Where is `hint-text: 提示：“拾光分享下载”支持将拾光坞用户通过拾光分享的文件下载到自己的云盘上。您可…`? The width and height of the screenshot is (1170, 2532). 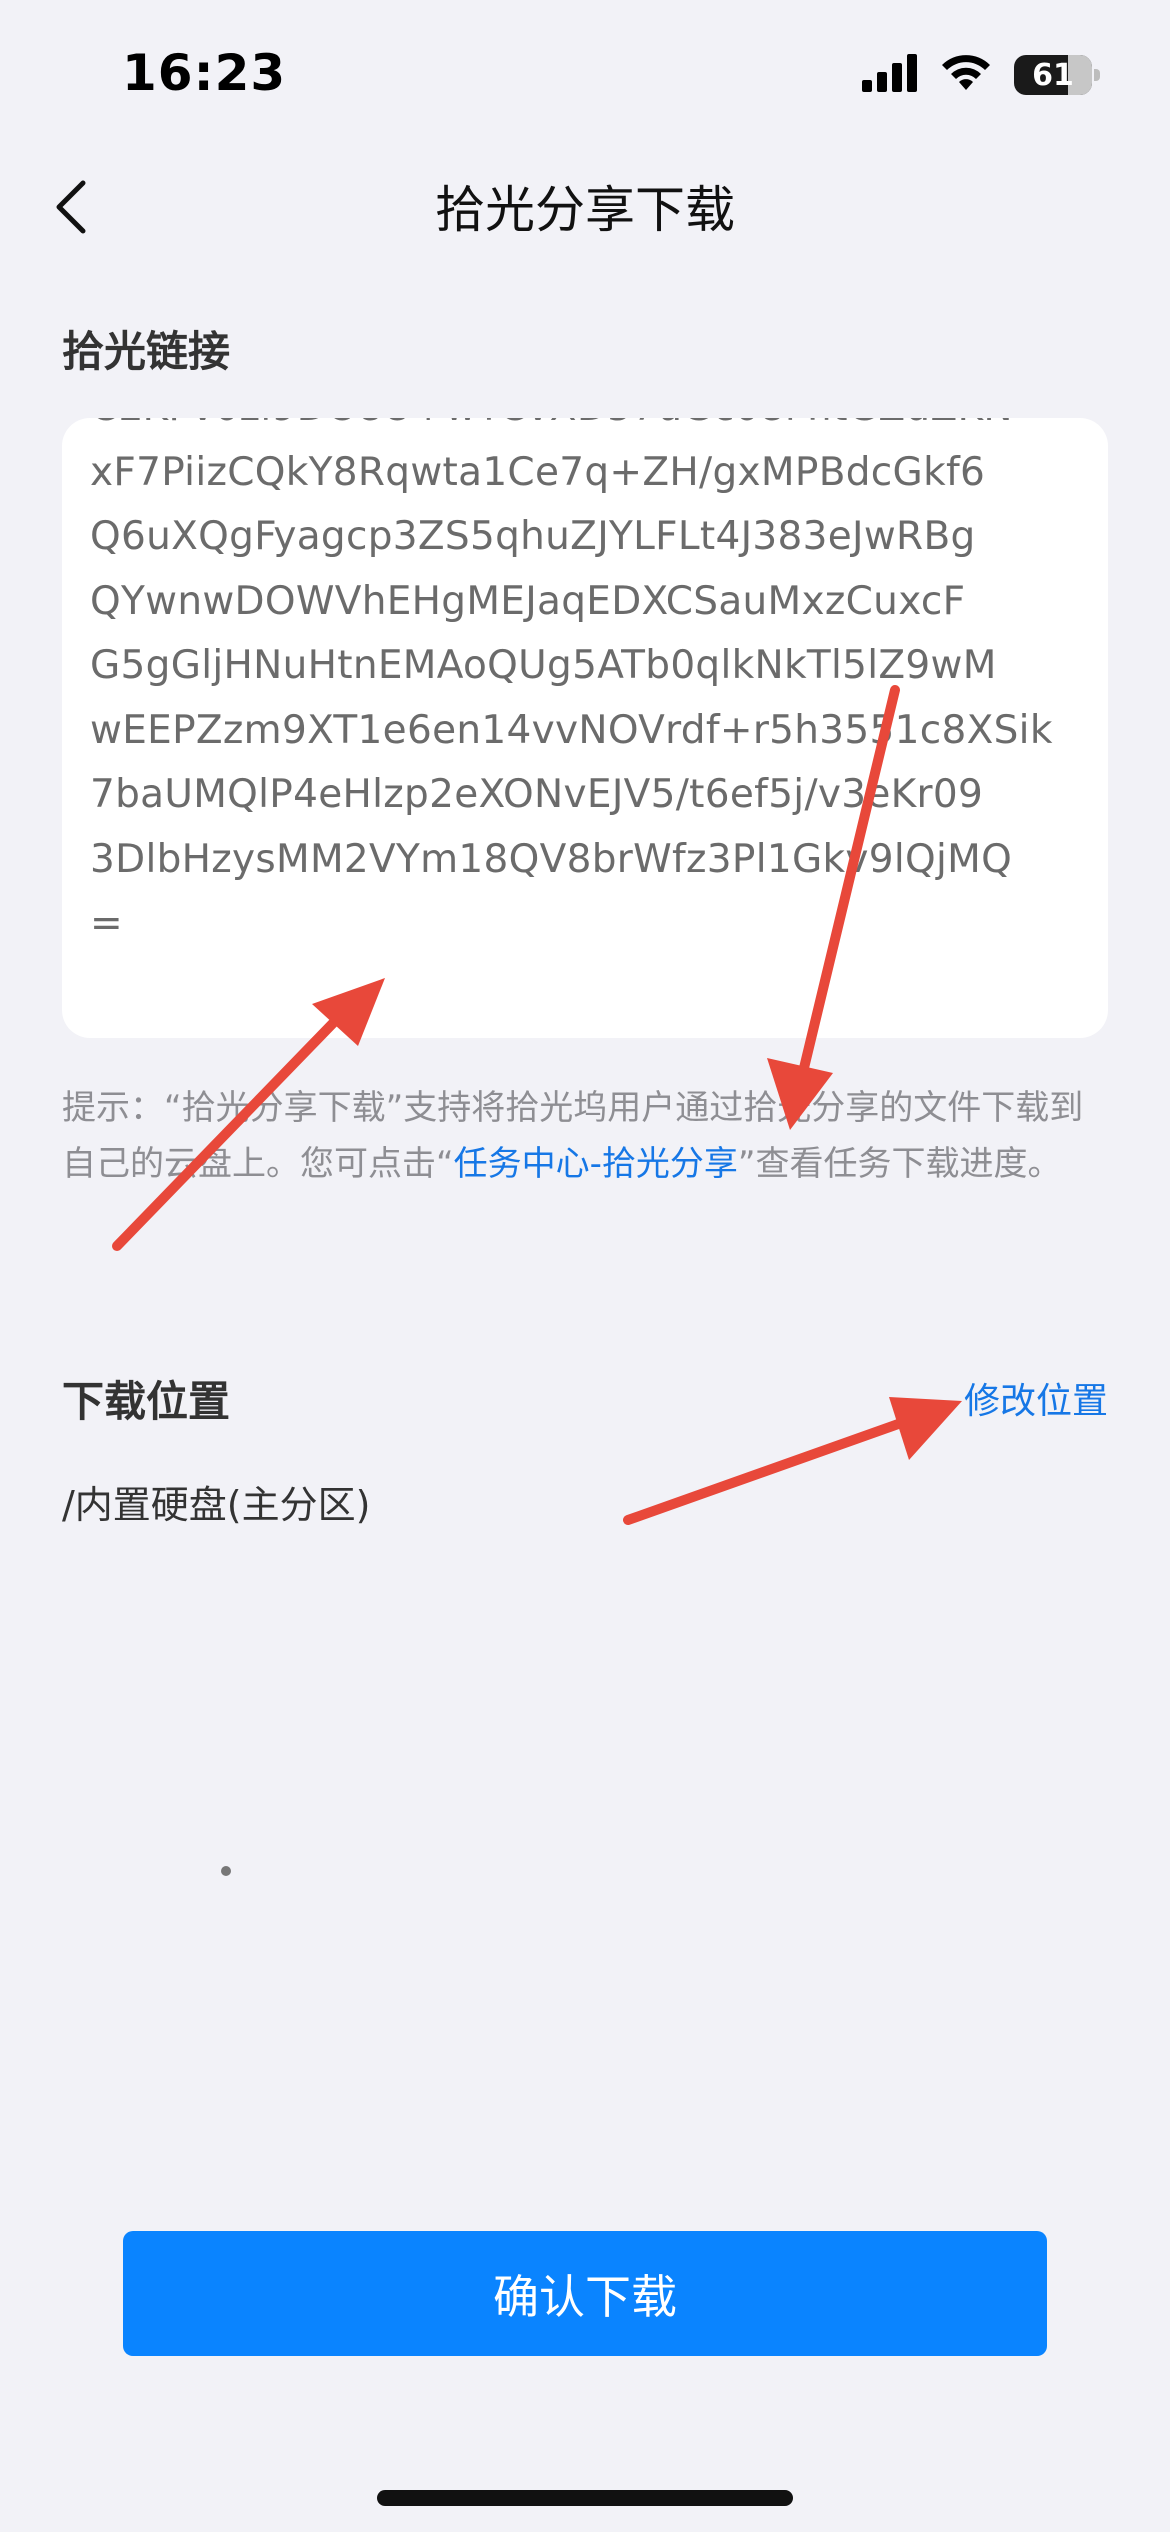
hint-text: 提示：“拾光分享下载”支持将拾光坞用户通过拾光分享的文件下载到自己的云盘上。您可… is located at coordinates (587, 1136).